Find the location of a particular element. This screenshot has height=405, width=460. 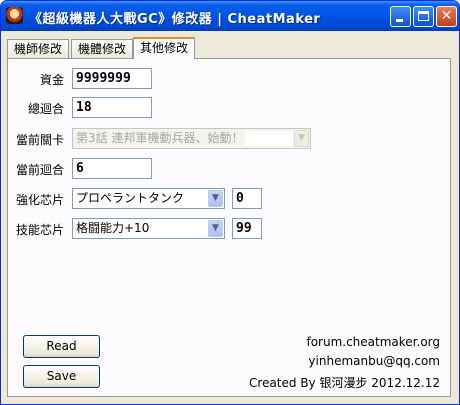

money-label: 資金 is located at coordinates (52, 80).